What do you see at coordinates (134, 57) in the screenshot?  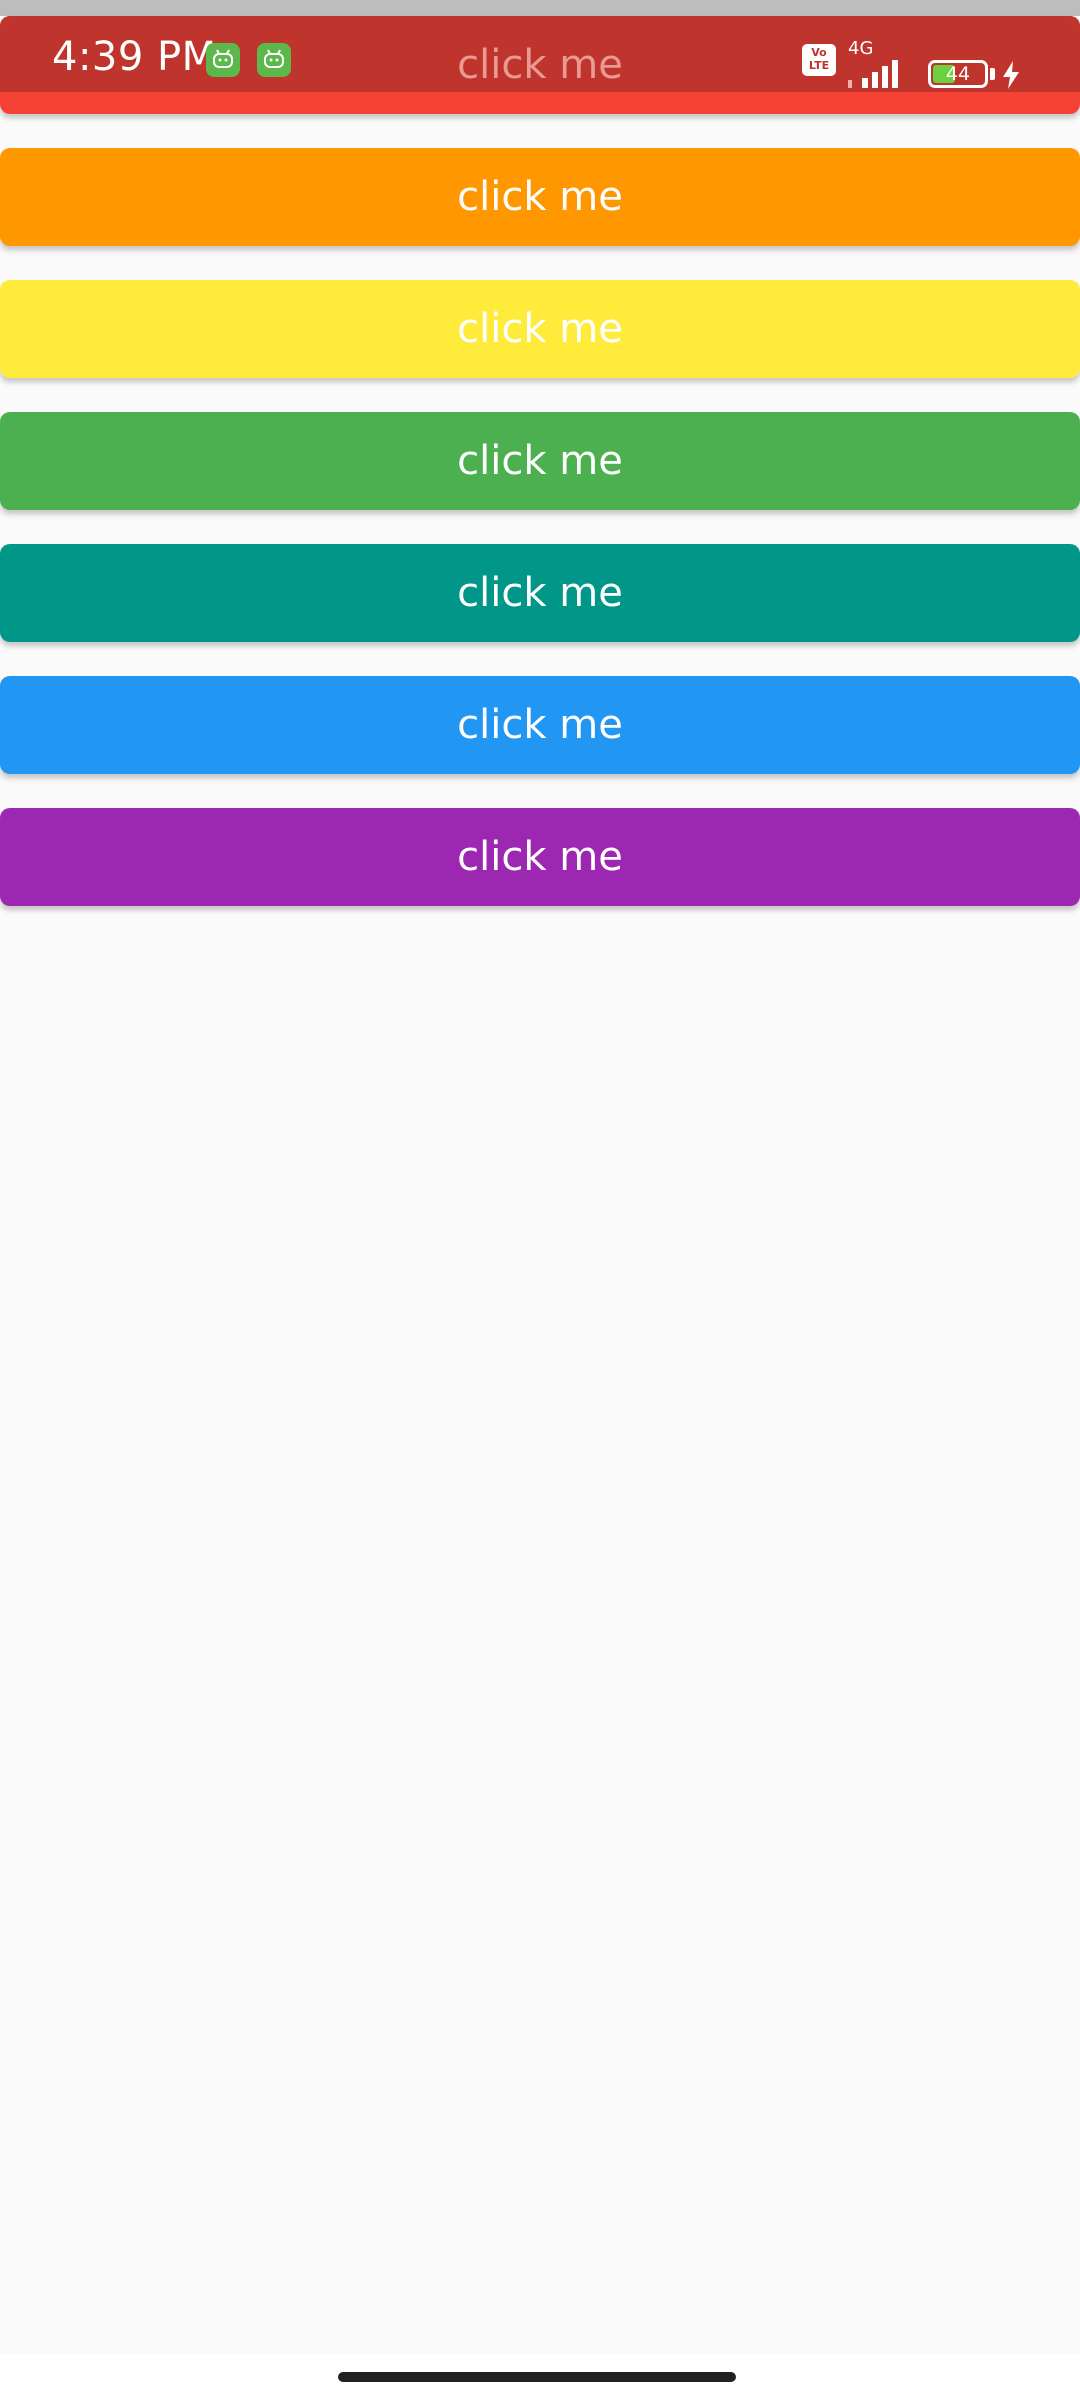 I see `status-time: 4:39 PM` at bounding box center [134, 57].